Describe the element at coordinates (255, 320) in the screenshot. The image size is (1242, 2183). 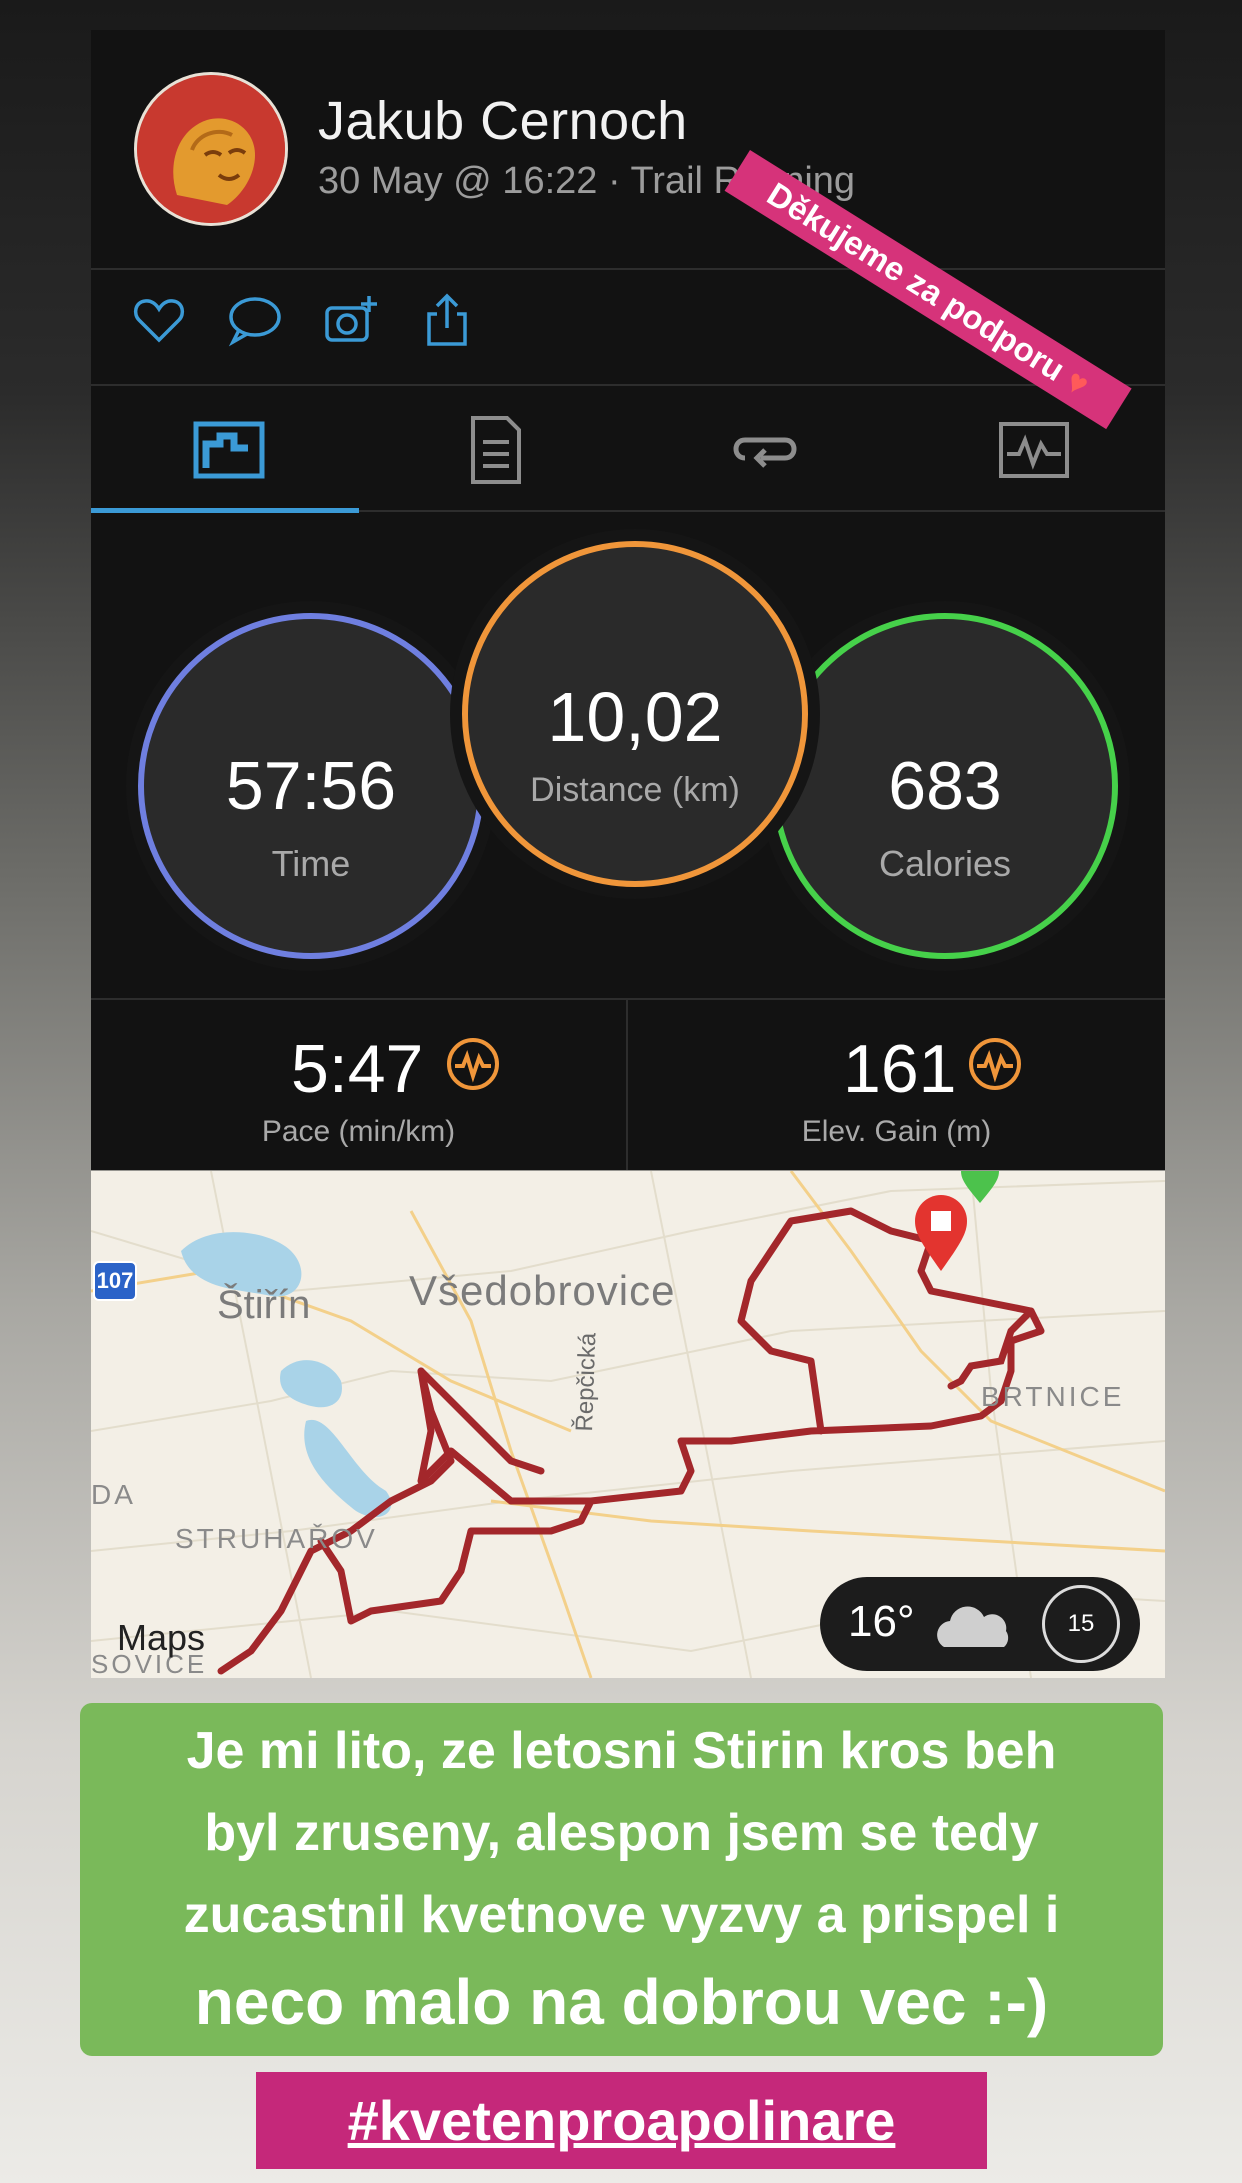
I see `comment-icon` at that location.